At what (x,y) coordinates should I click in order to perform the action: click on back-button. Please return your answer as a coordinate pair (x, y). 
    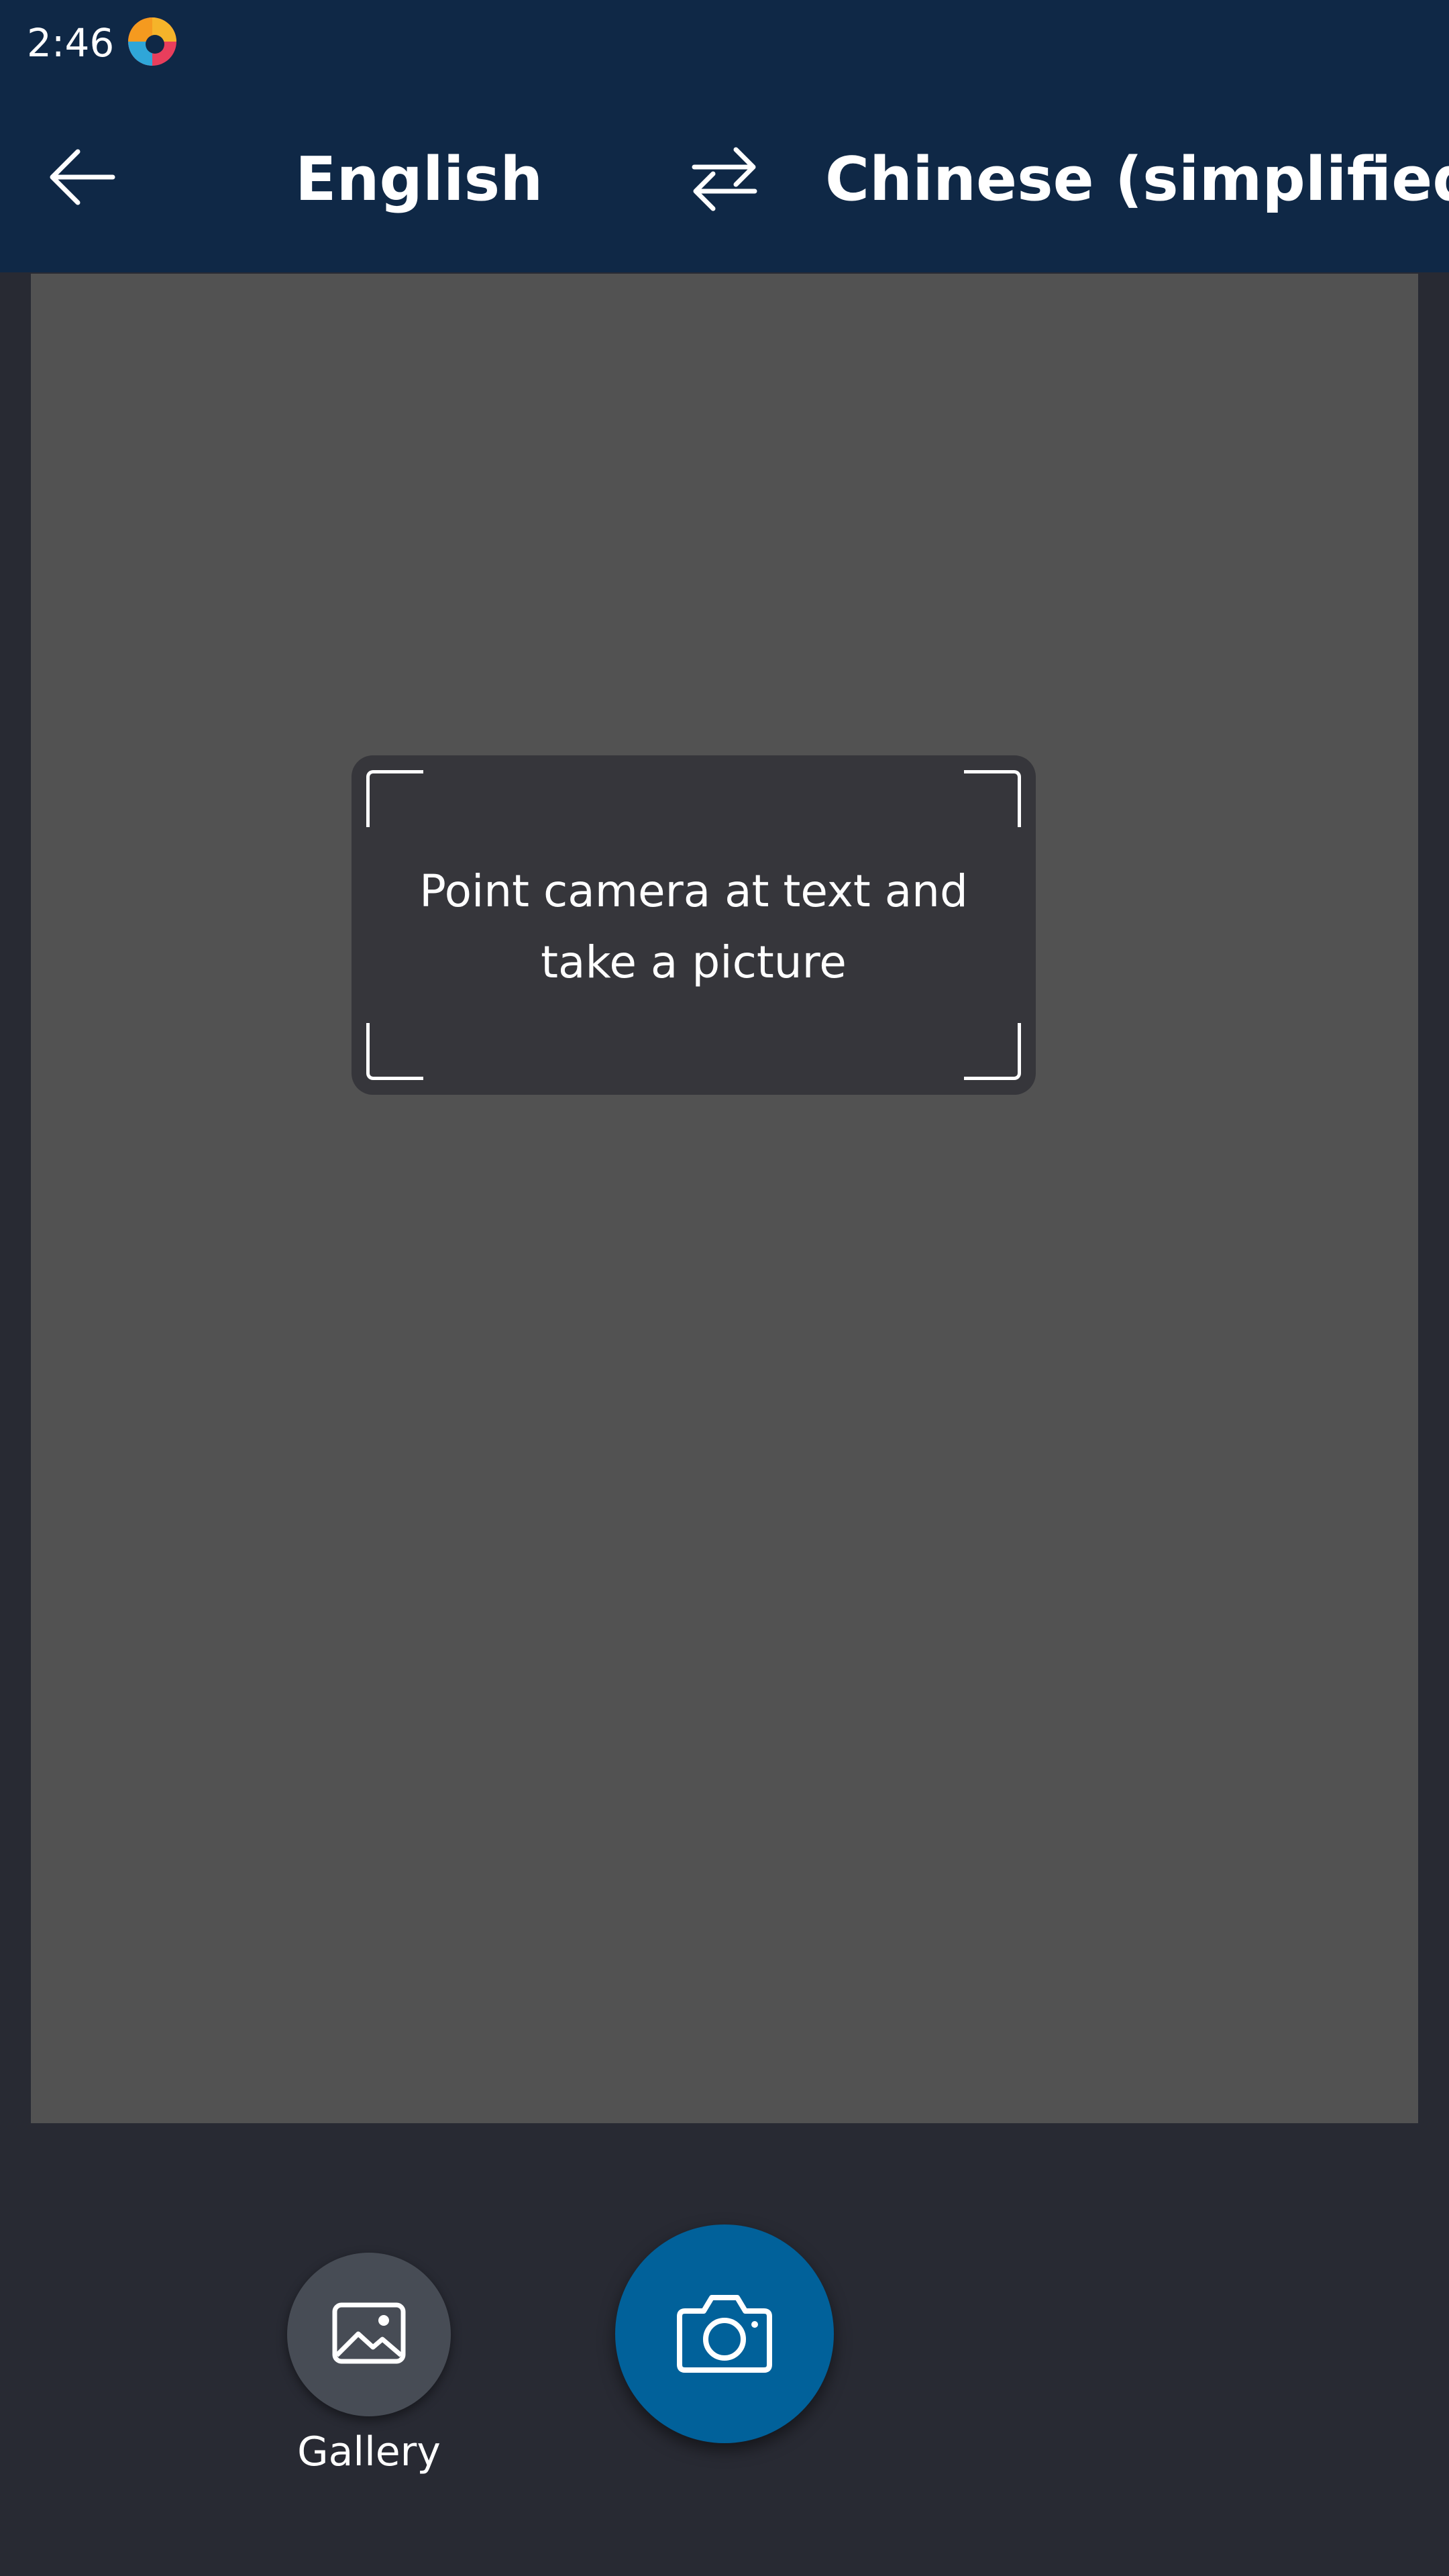
    Looking at the image, I should click on (82, 178).